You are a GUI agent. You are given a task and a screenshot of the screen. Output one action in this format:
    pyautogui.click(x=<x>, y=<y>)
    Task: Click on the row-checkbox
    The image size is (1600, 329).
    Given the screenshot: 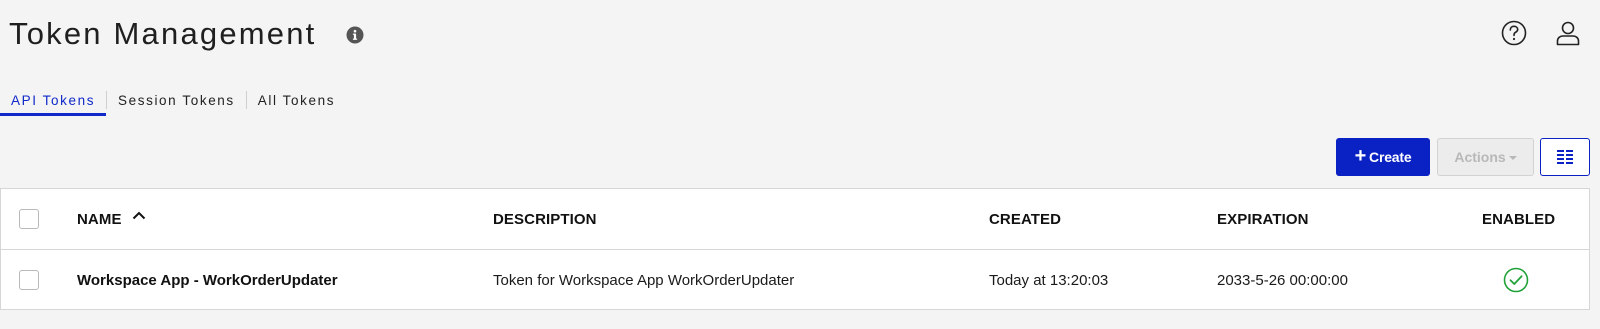 What is the action you would take?
    pyautogui.click(x=29, y=280)
    